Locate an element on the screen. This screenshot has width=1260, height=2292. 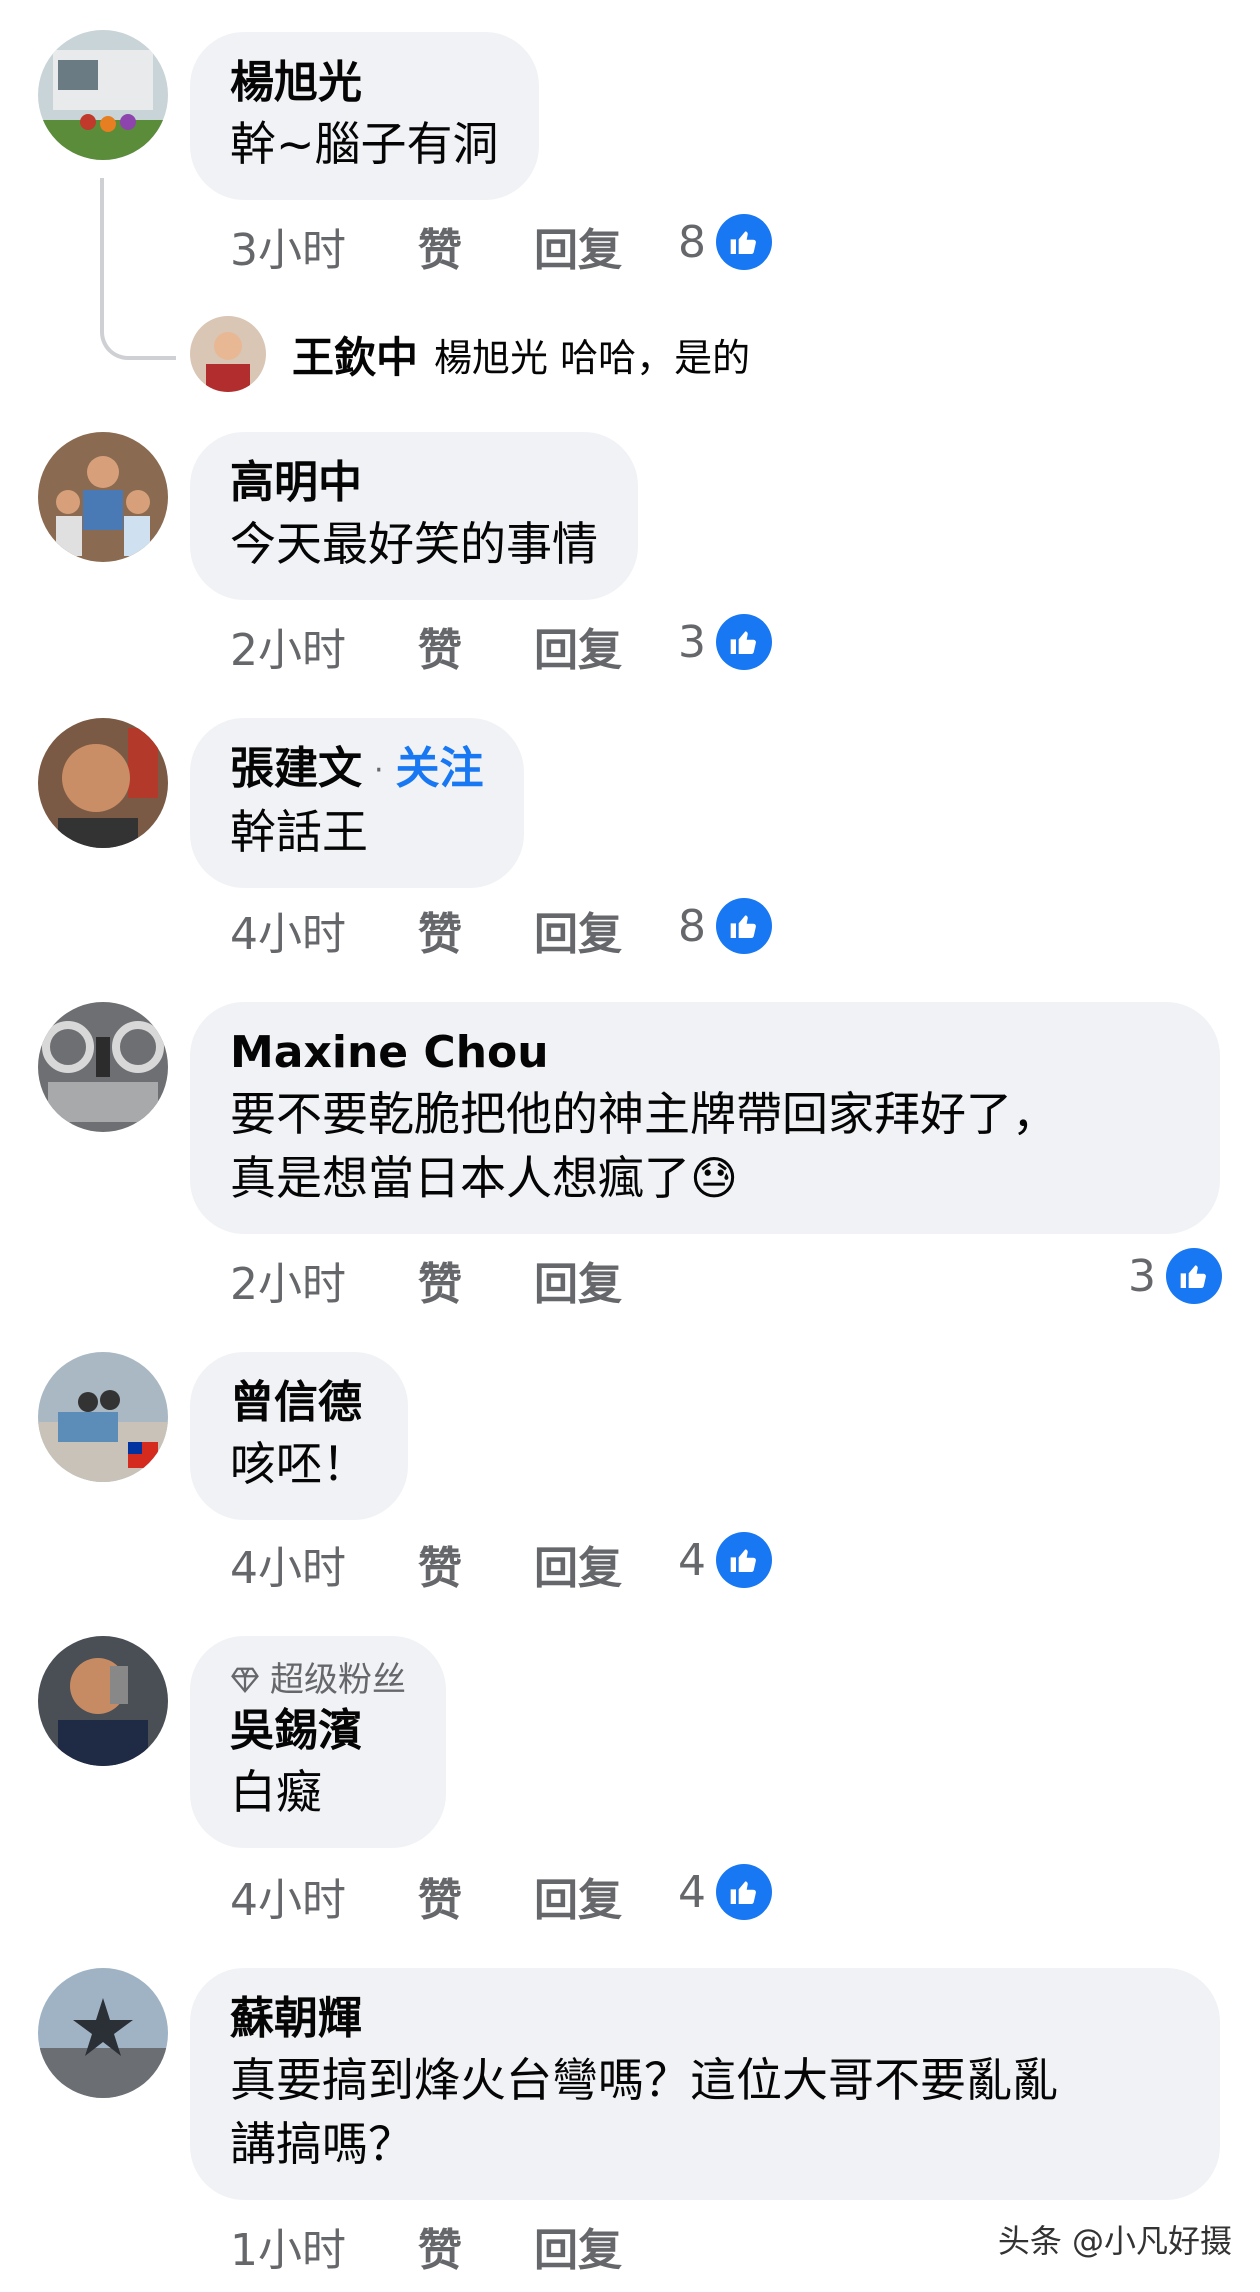
badge-label: 超级粉丝 is located at coordinates (338, 1680).